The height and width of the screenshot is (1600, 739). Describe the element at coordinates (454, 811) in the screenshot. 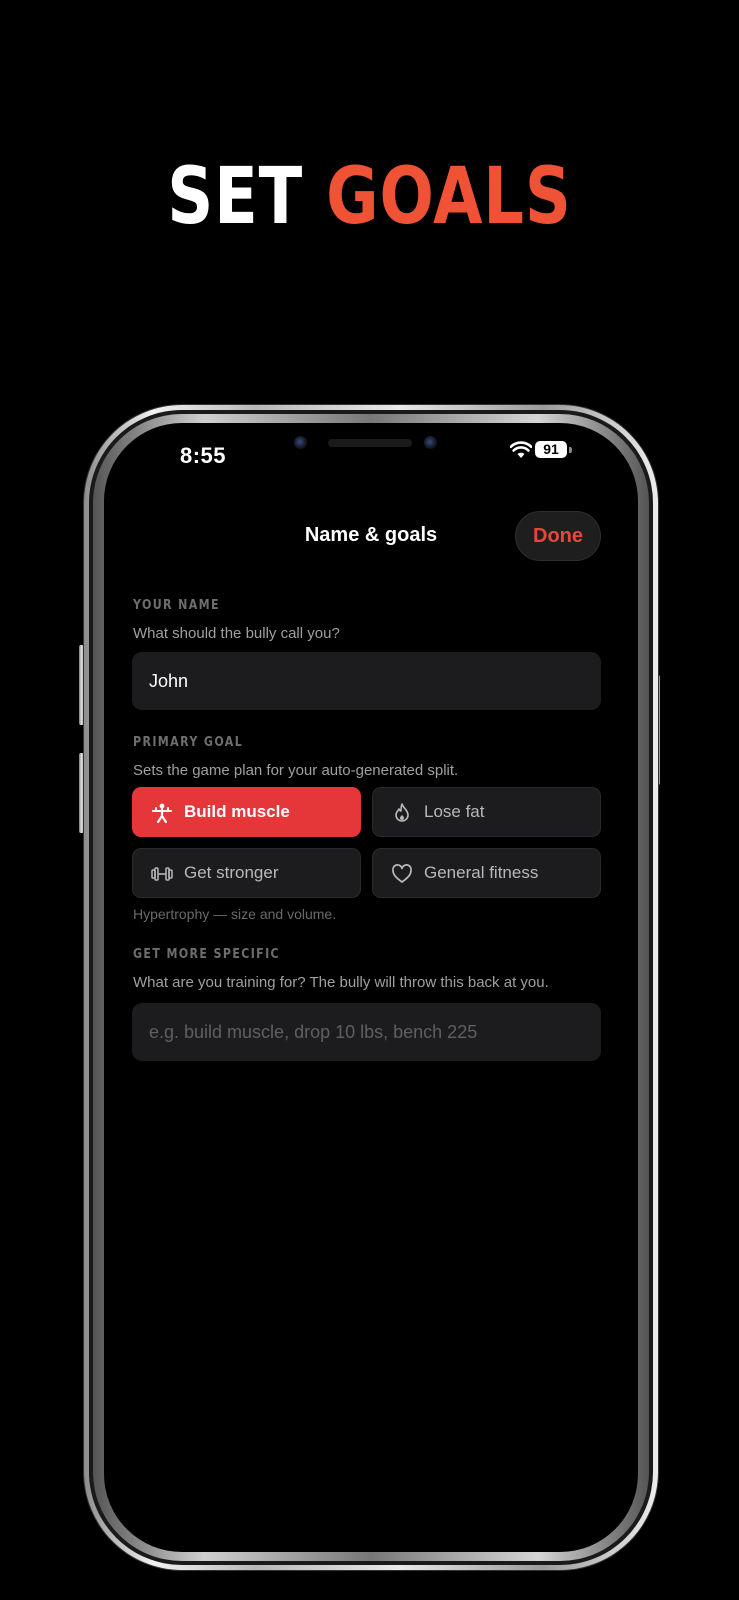

I see `goal-label: Lose fat` at that location.